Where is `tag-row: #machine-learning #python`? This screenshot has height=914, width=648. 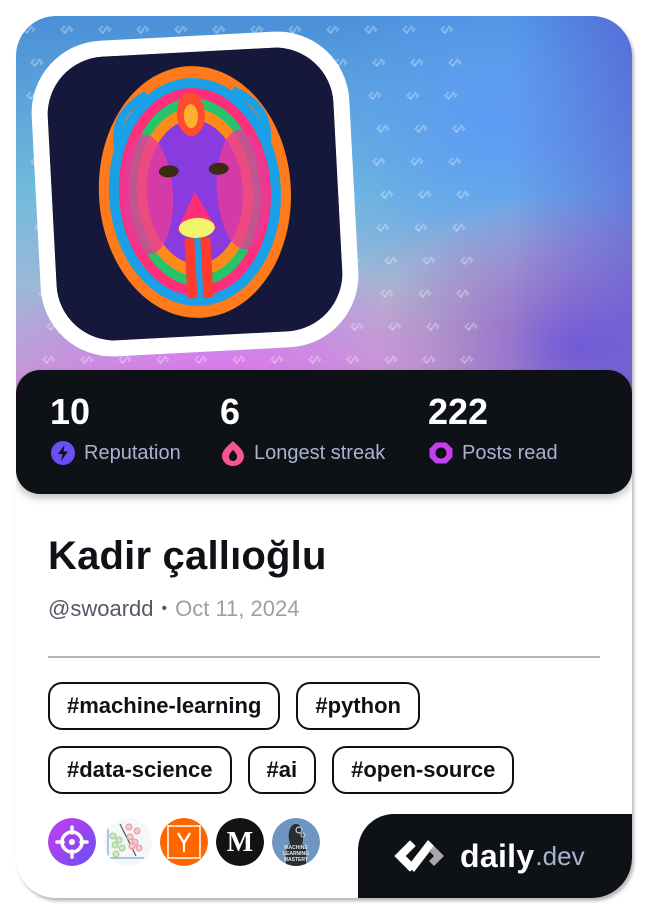
tag-row: #machine-learning #python is located at coordinates (328, 706).